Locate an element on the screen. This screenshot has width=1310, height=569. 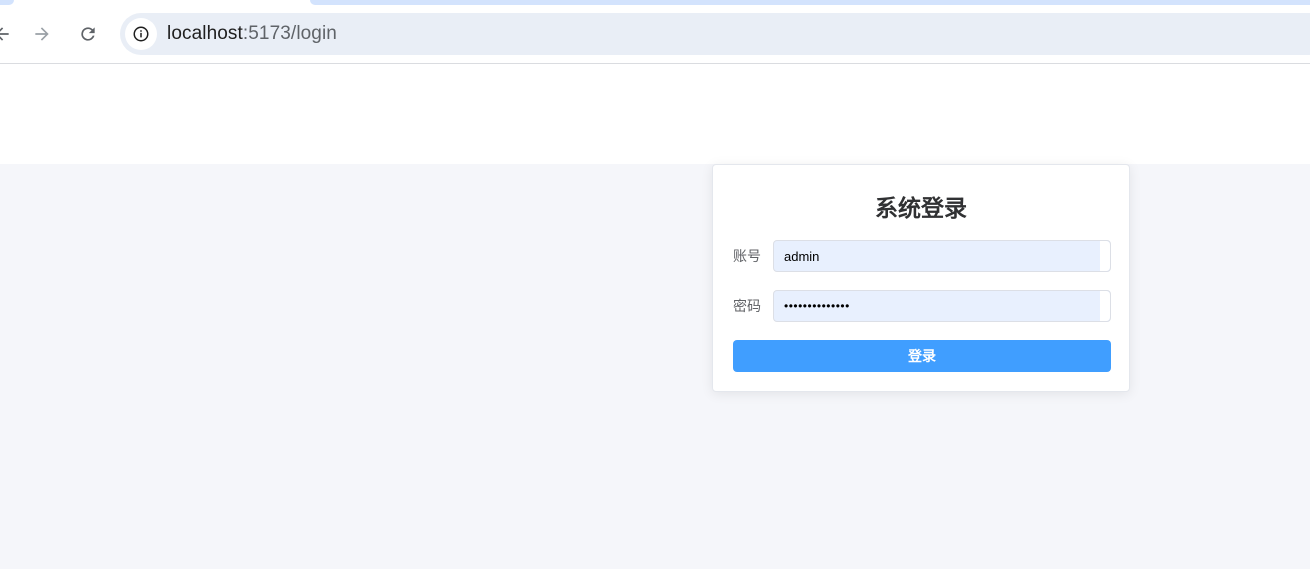
arrow-right-icon is located at coordinates (42, 34).